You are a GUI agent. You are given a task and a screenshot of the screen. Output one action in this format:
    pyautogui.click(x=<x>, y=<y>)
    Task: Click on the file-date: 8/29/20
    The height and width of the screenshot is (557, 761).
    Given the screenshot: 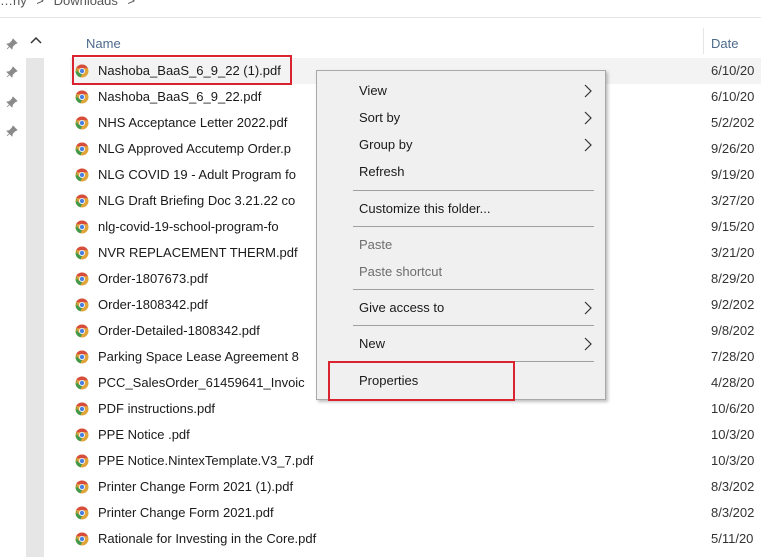 What is the action you would take?
    pyautogui.click(x=733, y=278)
    